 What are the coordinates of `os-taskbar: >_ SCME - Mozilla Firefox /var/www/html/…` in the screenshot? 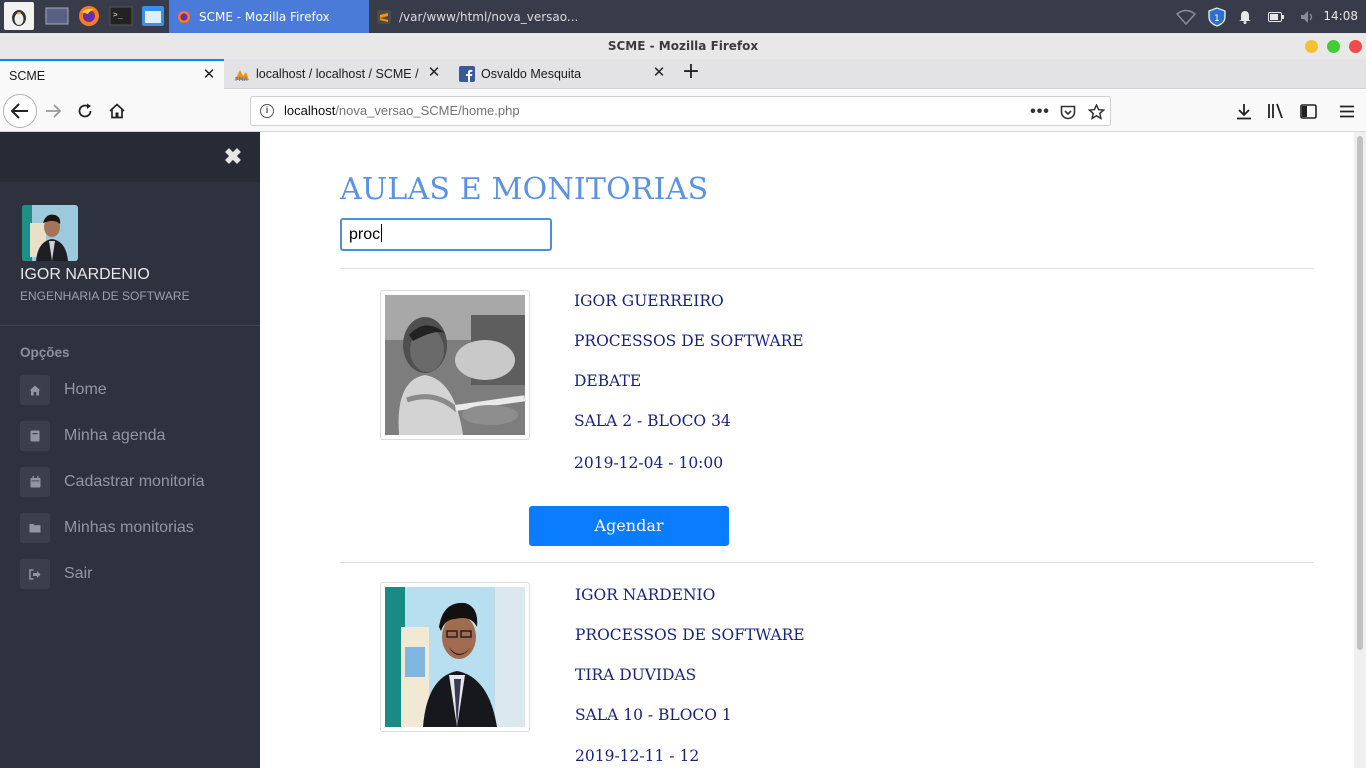 It's located at (683, 16).